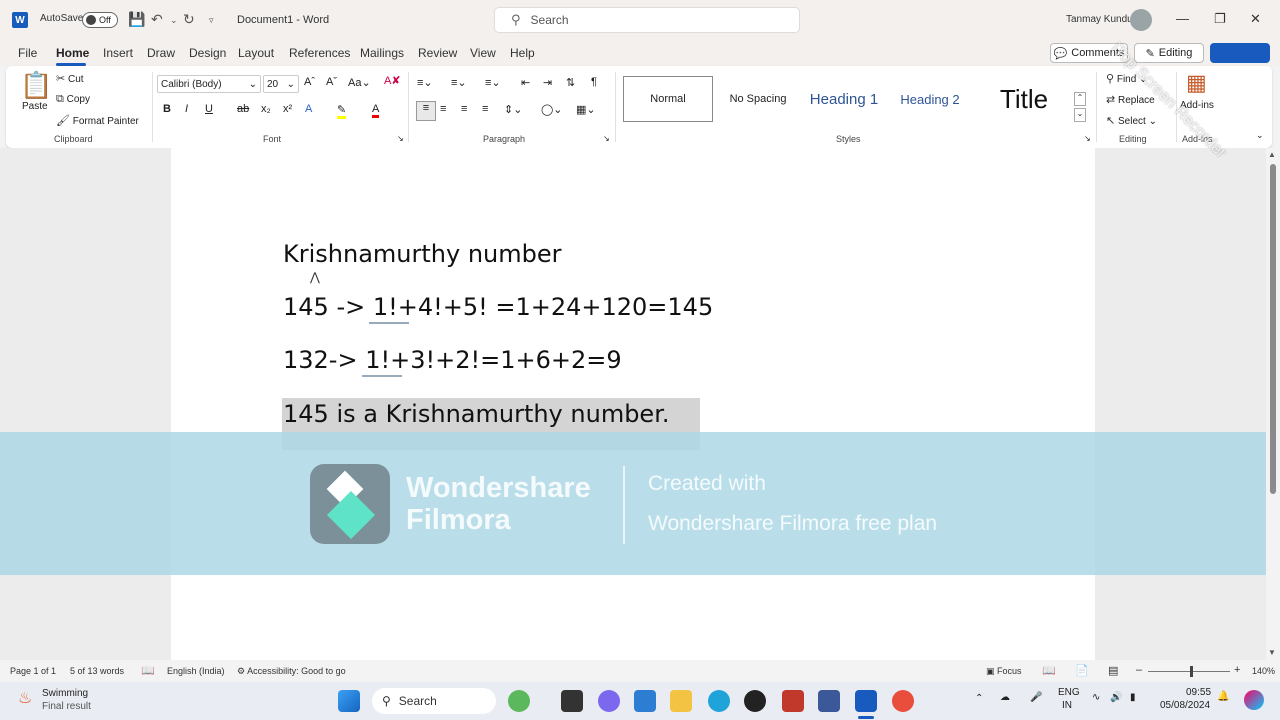 The width and height of the screenshot is (1280, 720). I want to click on language-status: English (India), so click(196, 671).